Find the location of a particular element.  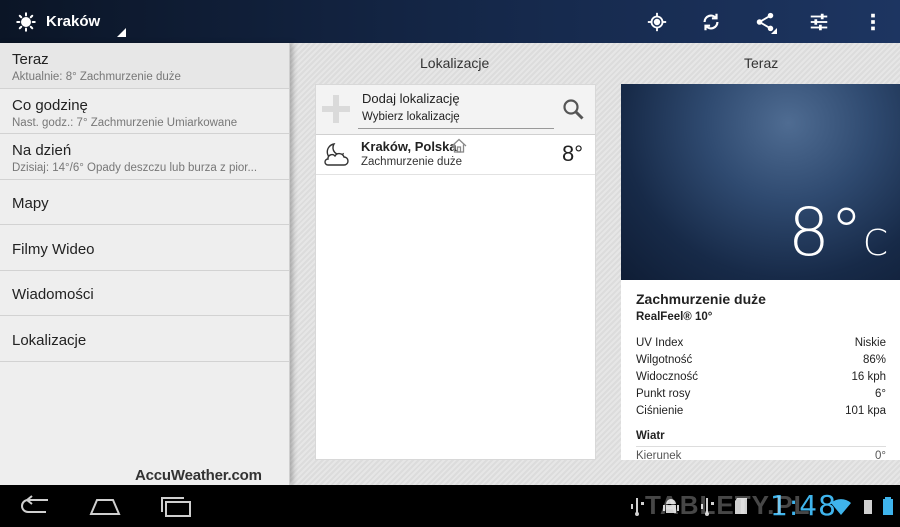

detail-row: Ciśnienie 101 kpa is located at coordinates (761, 413).